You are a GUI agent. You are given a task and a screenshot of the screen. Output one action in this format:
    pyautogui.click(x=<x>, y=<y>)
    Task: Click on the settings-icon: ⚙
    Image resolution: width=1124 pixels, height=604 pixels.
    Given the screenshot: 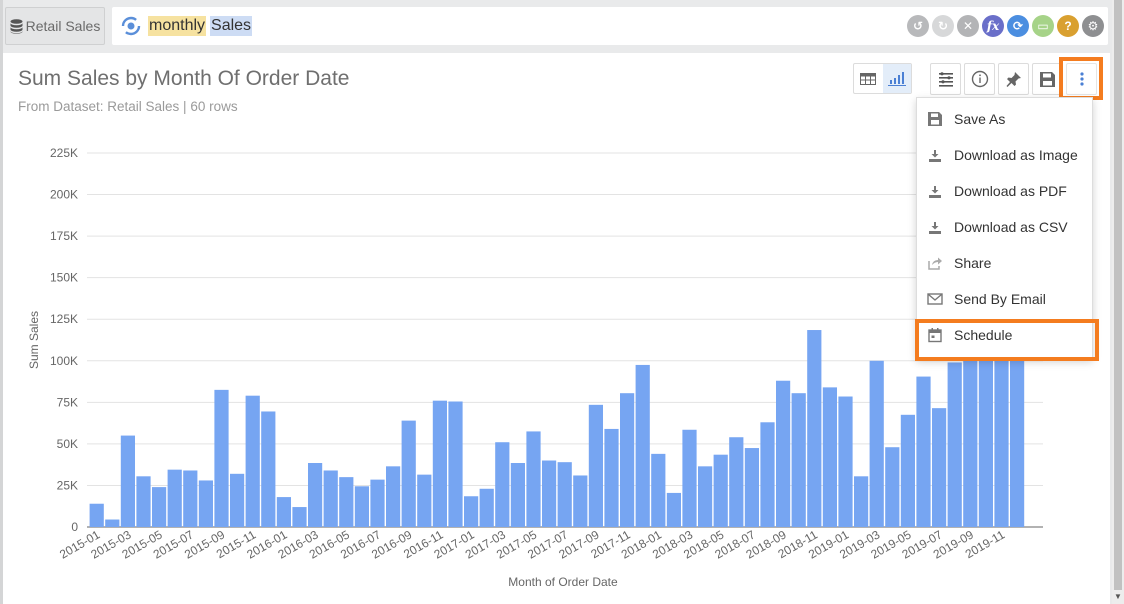 What is the action you would take?
    pyautogui.click(x=1093, y=26)
    